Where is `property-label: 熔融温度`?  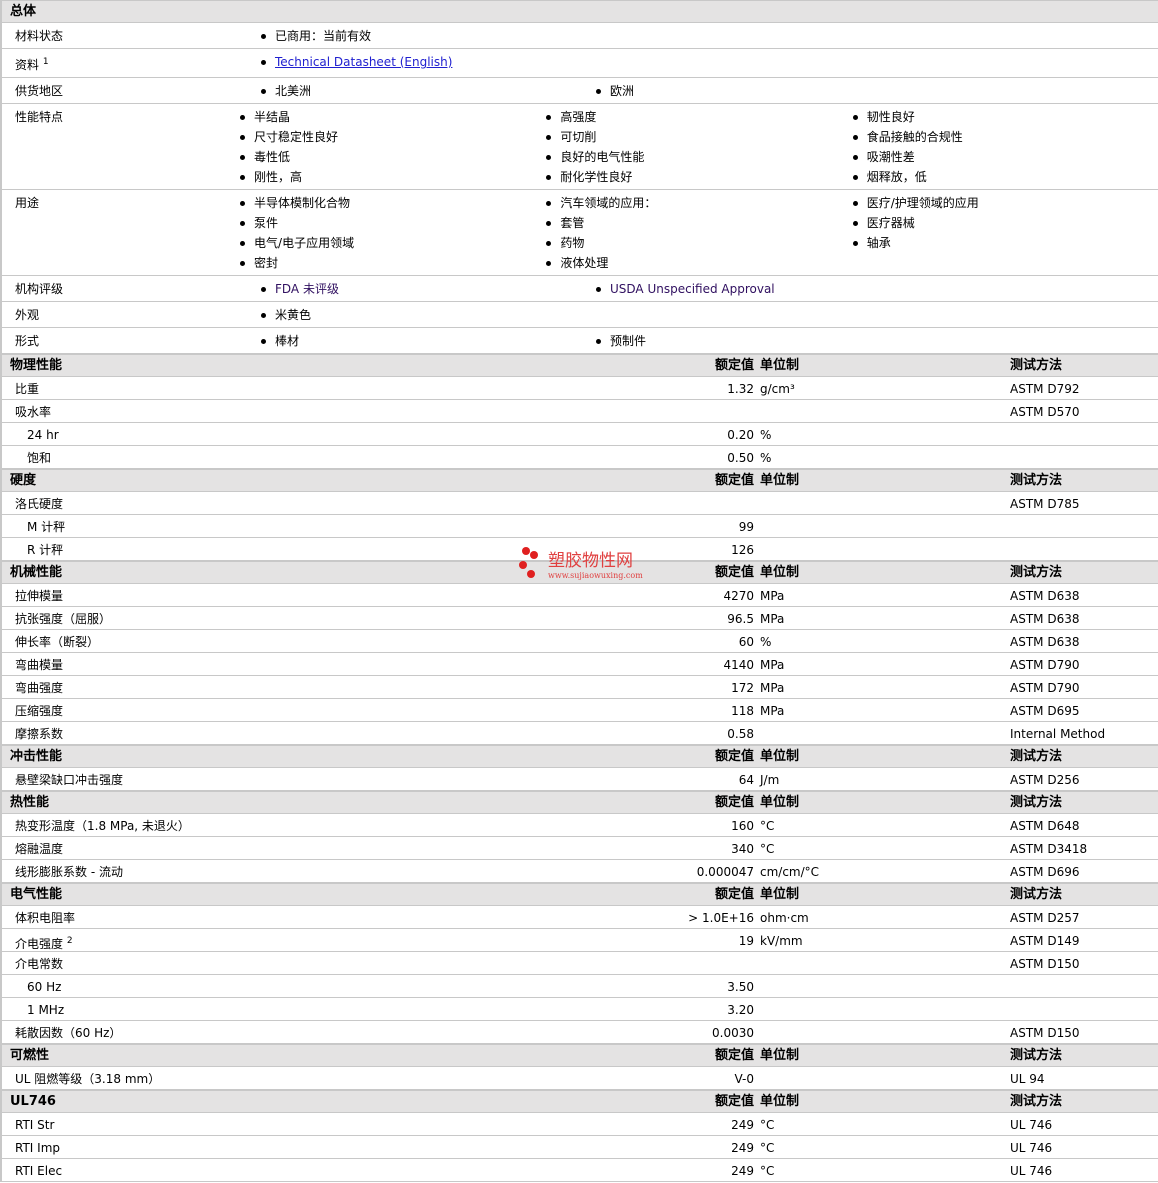 property-label: 熔融温度 is located at coordinates (39, 849).